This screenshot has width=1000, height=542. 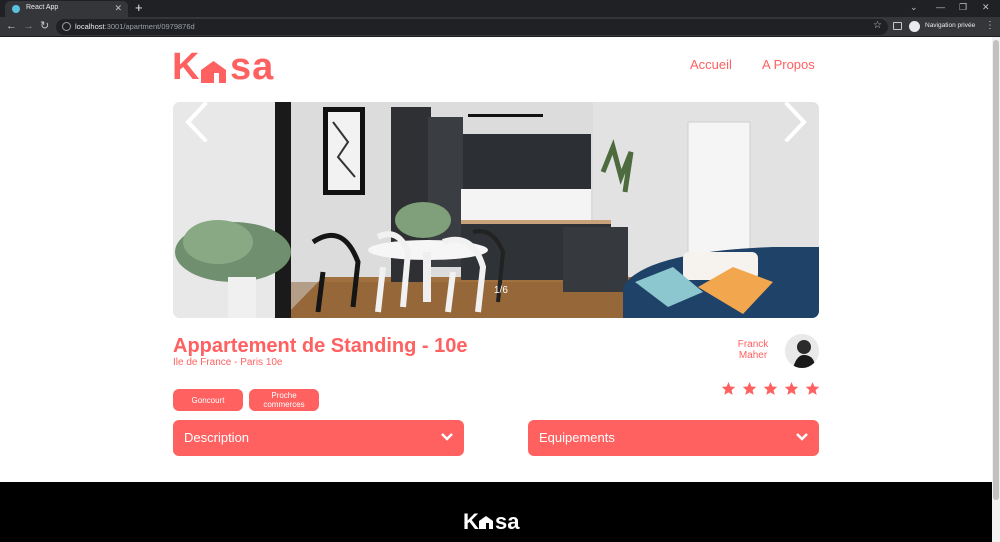 What do you see at coordinates (788, 64) in the screenshot?
I see `nav-apropos-link: A Propos` at bounding box center [788, 64].